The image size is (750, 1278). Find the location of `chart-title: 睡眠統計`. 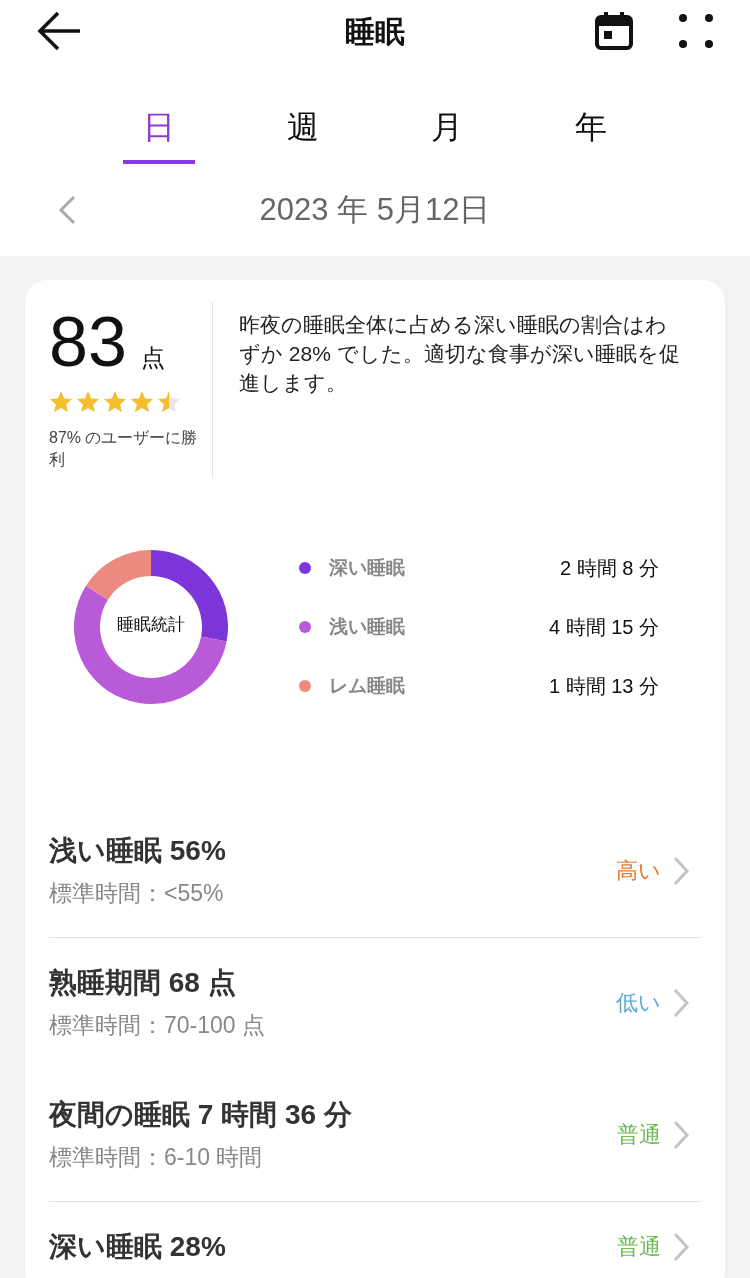

chart-title: 睡眠統計 is located at coordinates (151, 625).